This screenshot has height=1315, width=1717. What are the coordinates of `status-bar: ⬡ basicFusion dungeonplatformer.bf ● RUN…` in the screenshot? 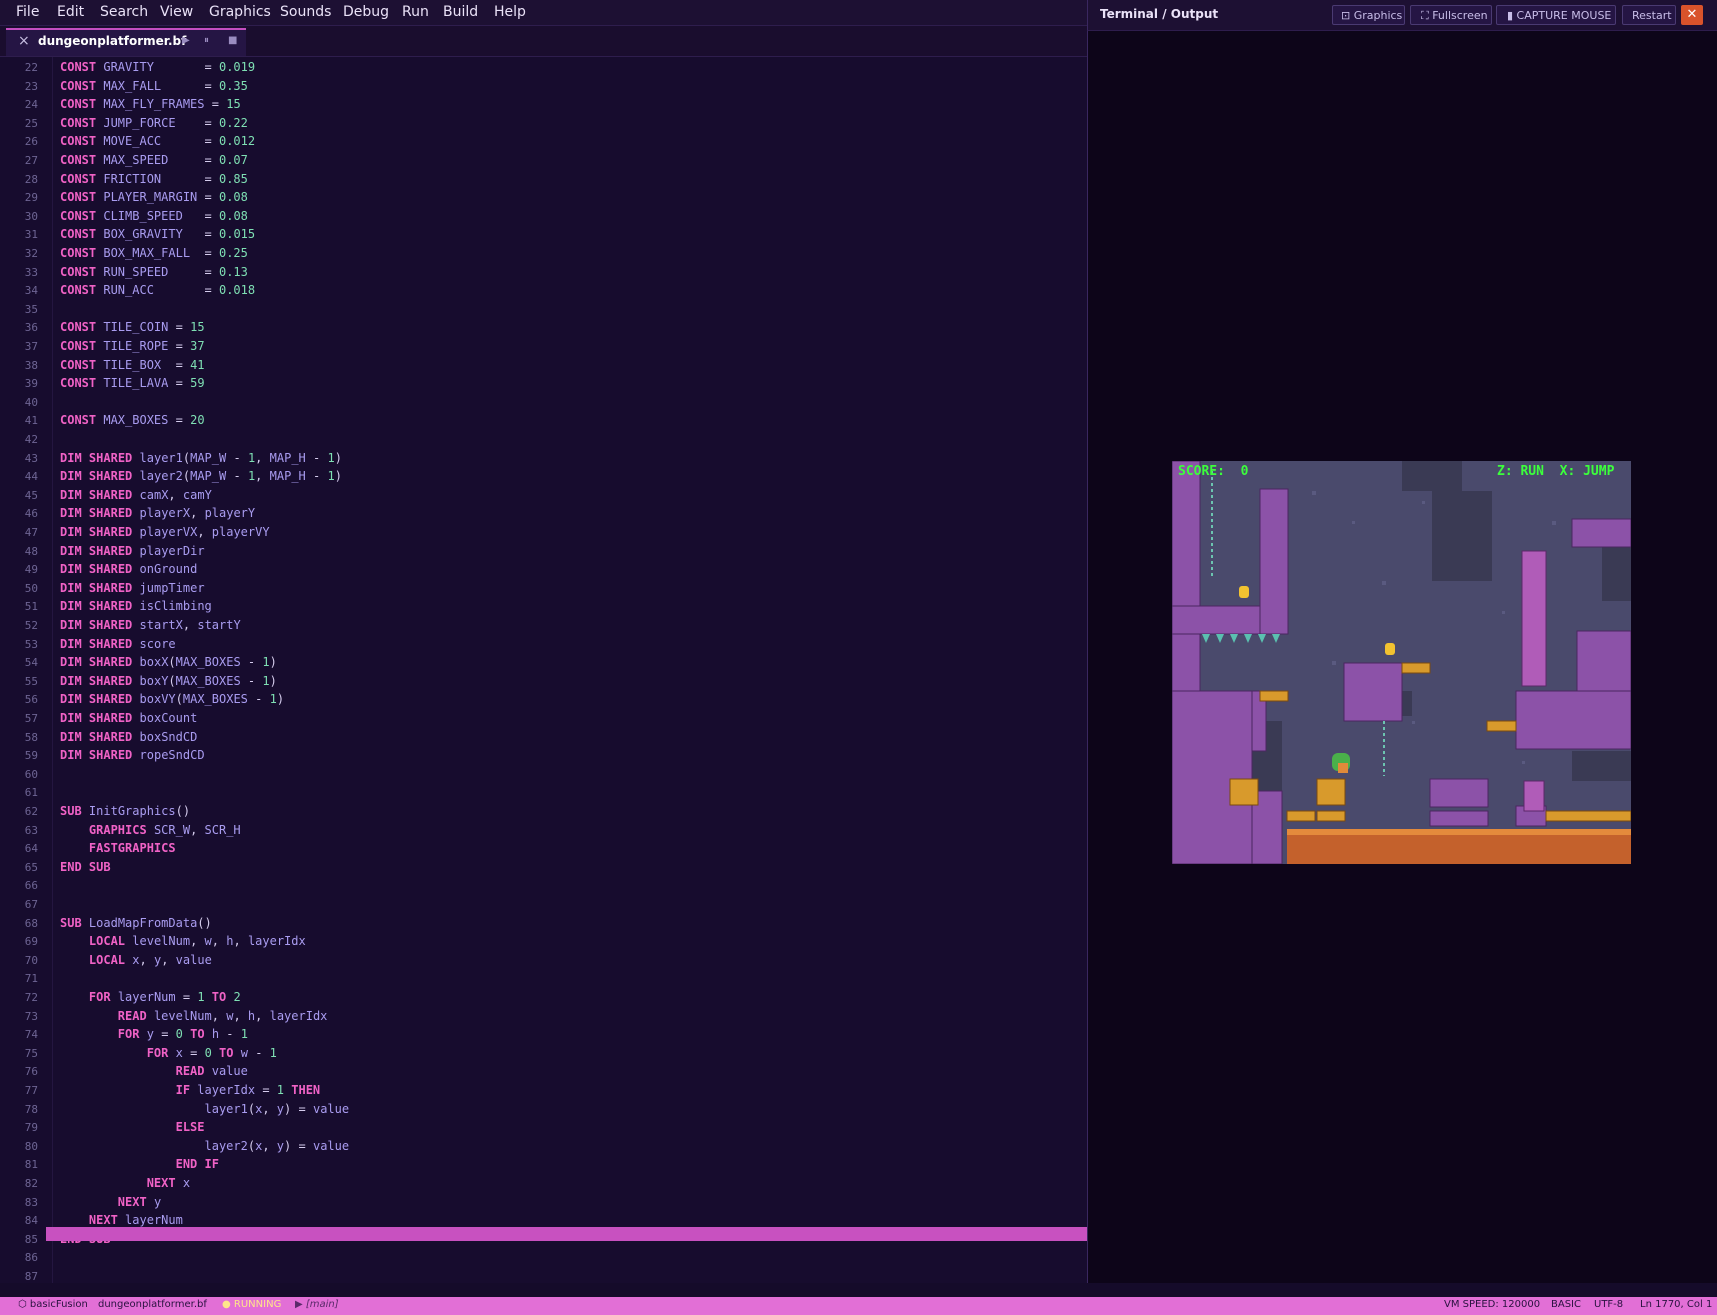 It's located at (858, 1306).